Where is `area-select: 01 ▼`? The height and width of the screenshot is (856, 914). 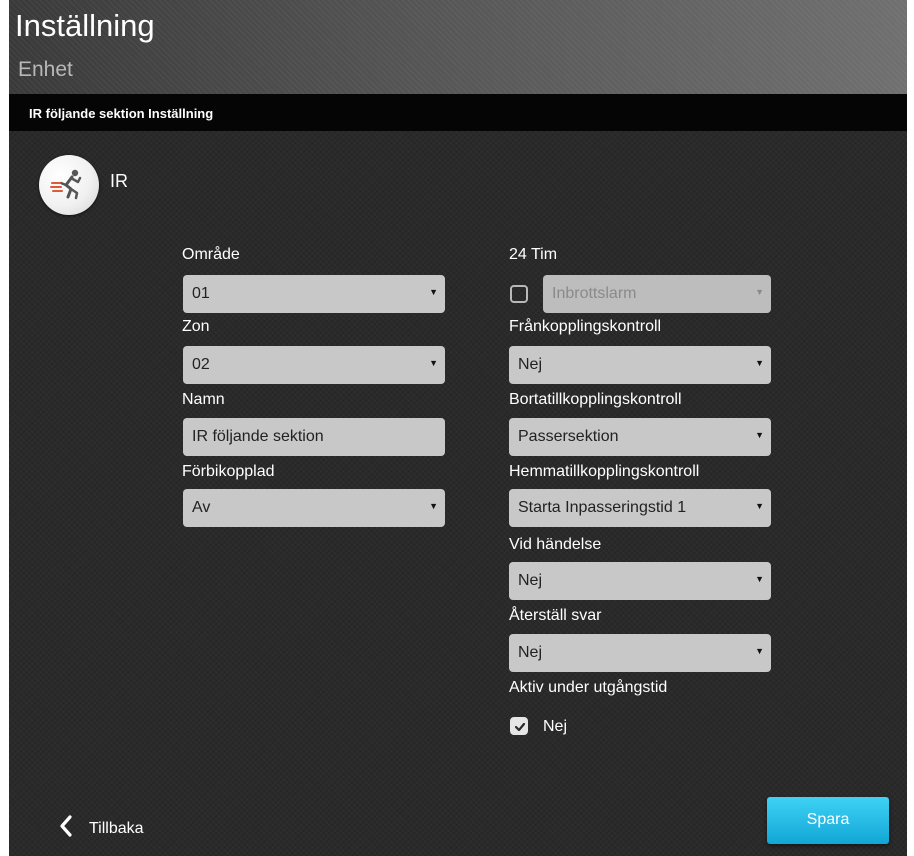 area-select: 01 ▼ is located at coordinates (314, 294).